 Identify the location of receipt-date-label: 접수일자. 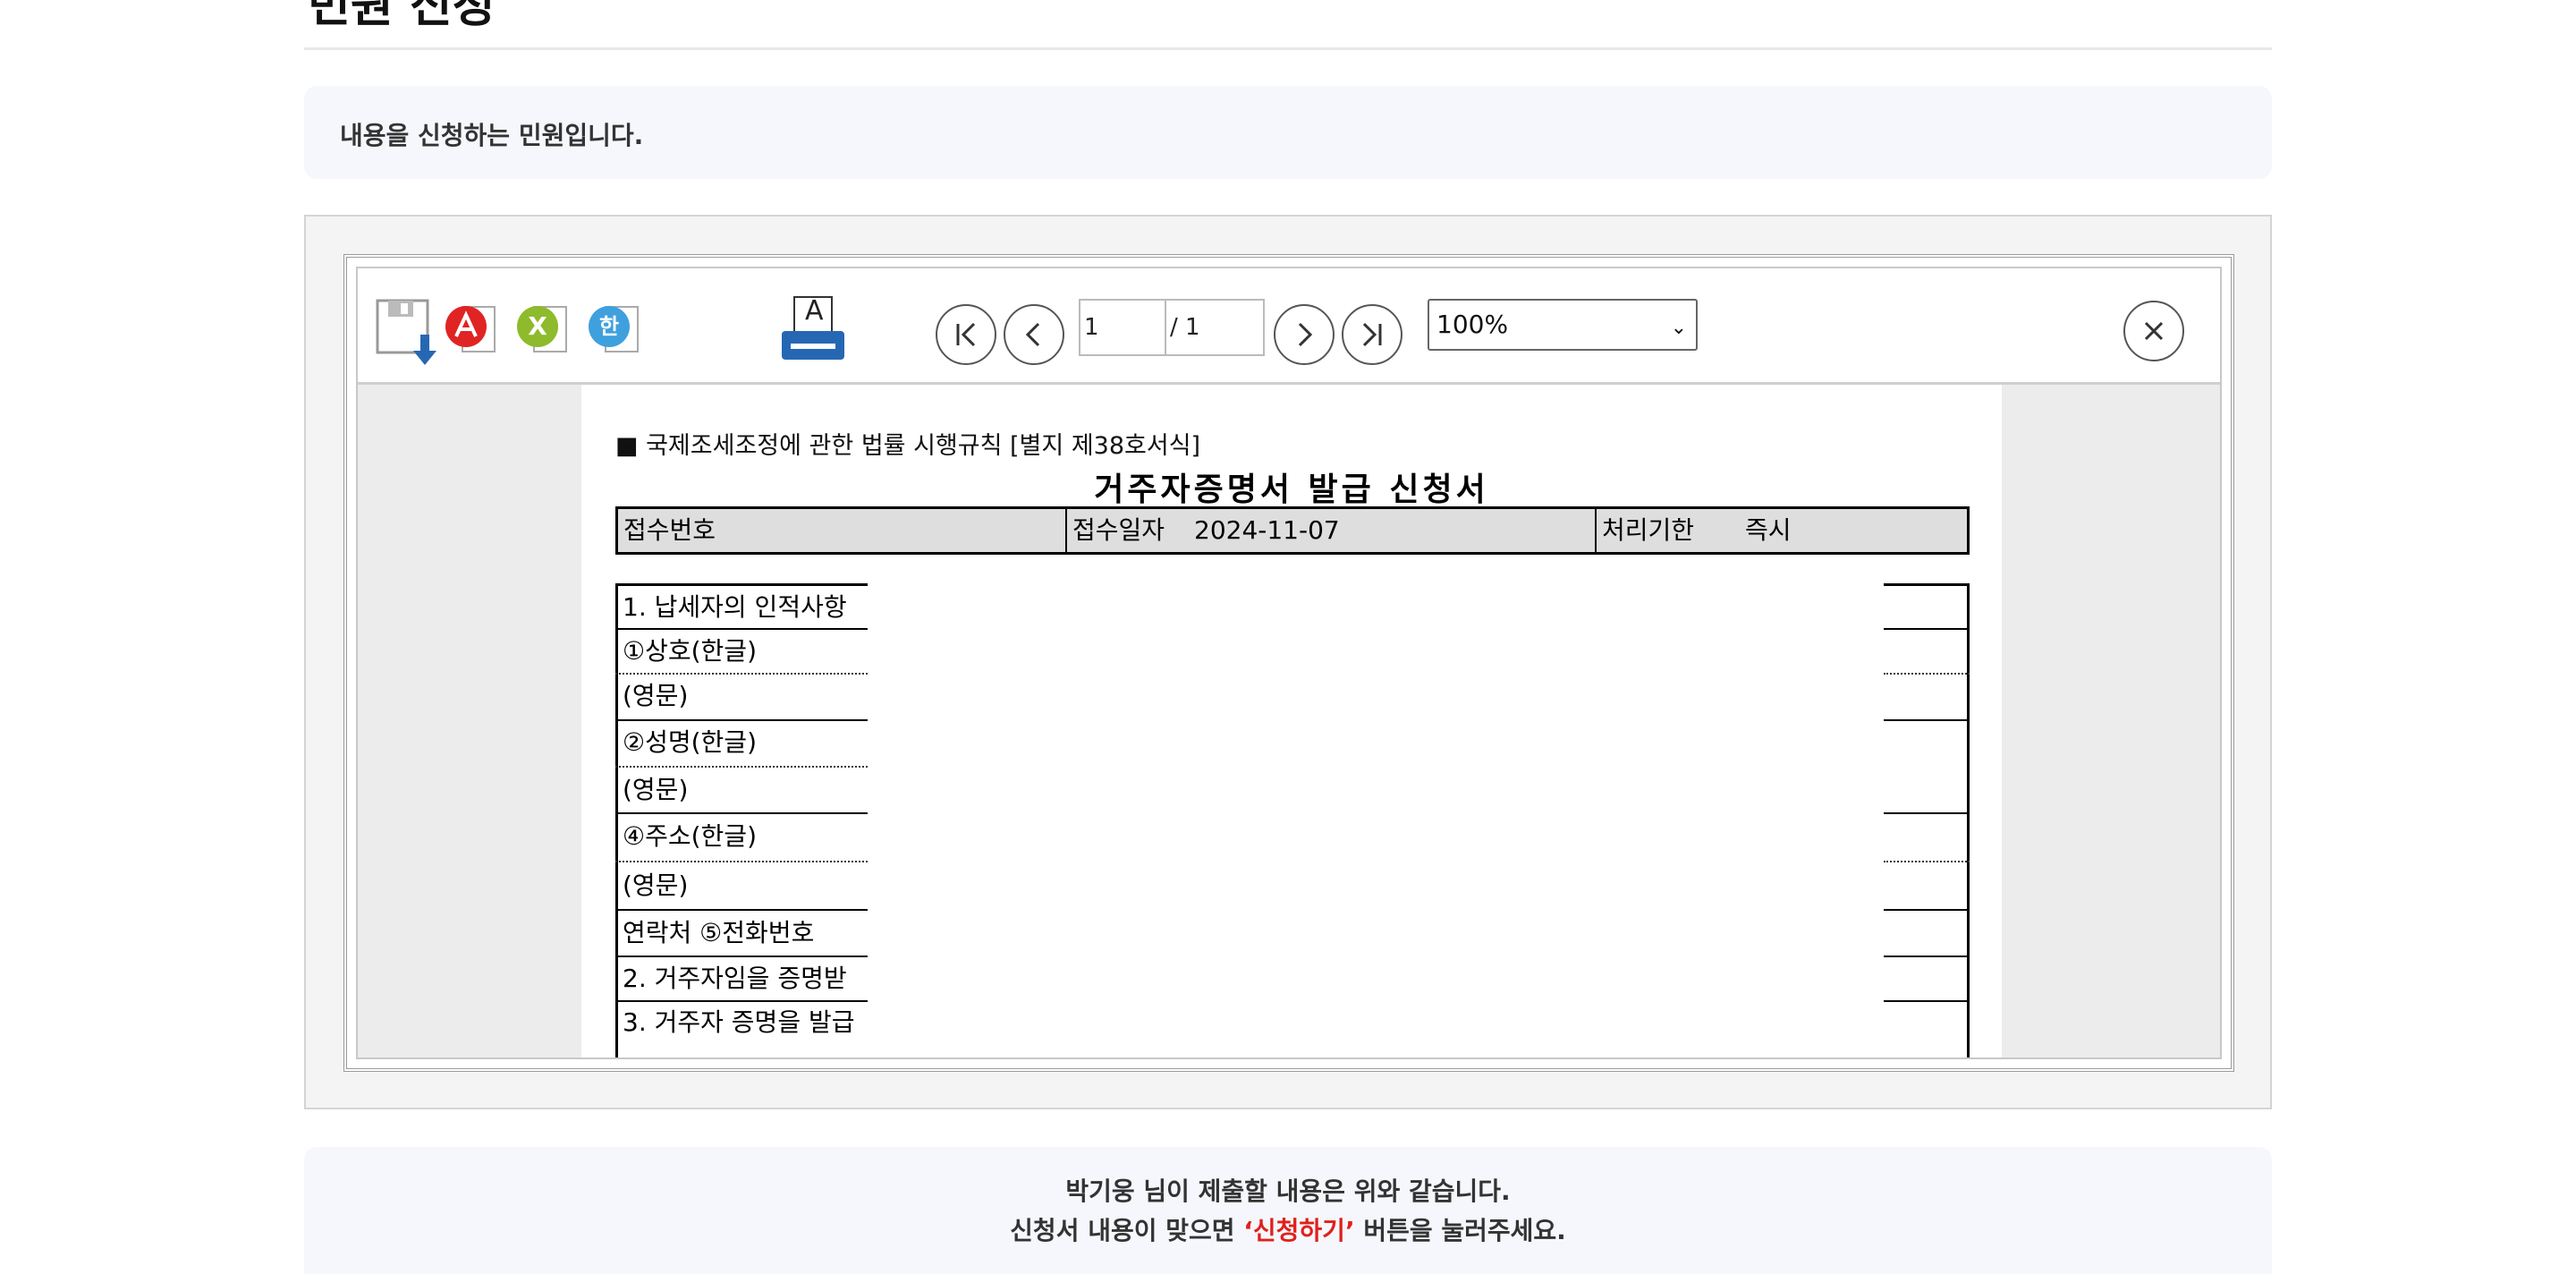
(1118, 530).